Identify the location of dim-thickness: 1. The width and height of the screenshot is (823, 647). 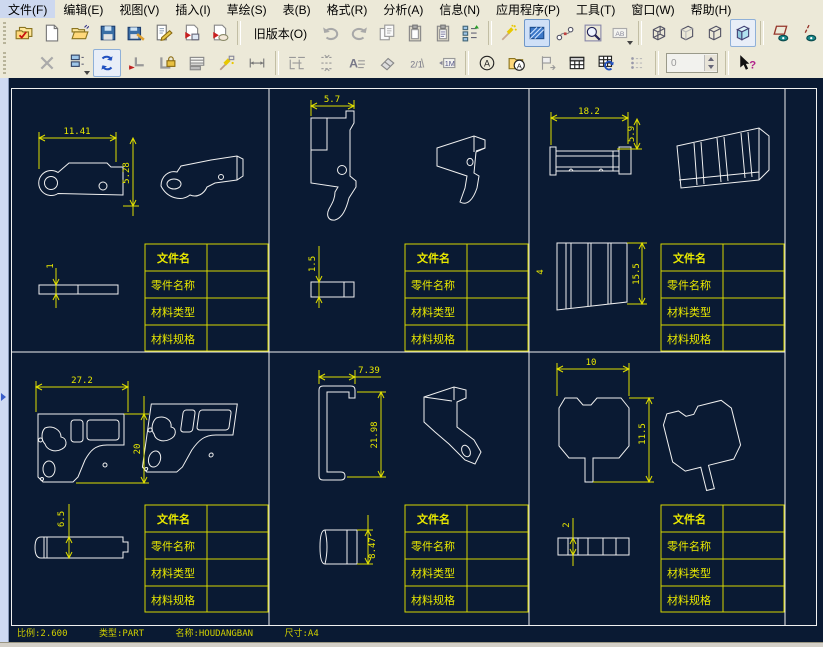
(51, 265).